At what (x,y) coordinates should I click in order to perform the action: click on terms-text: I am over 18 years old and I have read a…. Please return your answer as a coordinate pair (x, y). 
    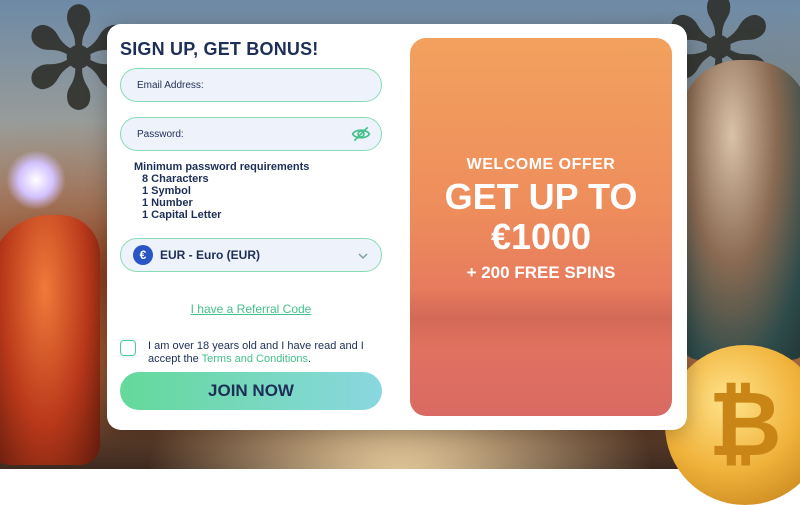
    Looking at the image, I should click on (263, 353).